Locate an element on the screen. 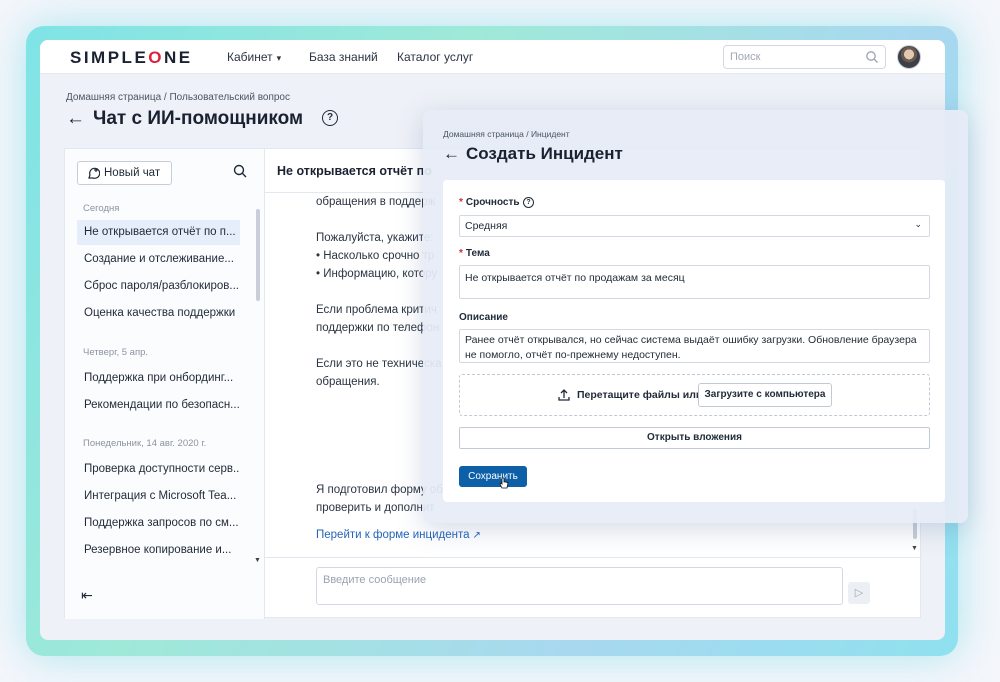 This screenshot has width=1000, height=682. chat-message-line: Пожалуйста, укажите: is located at coordinates (375, 238).